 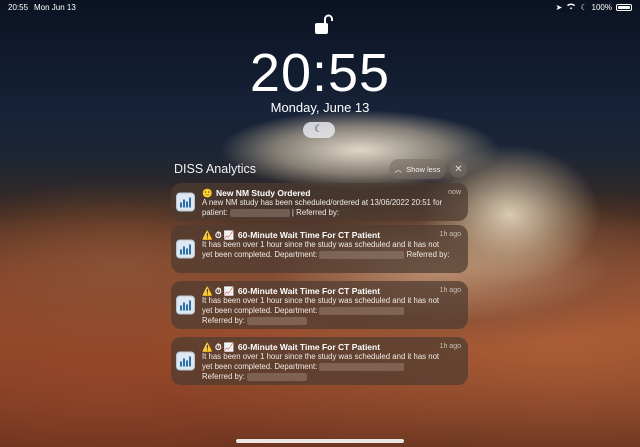 What do you see at coordinates (423, 169) in the screenshot?
I see `show-less-label: Show less` at bounding box center [423, 169].